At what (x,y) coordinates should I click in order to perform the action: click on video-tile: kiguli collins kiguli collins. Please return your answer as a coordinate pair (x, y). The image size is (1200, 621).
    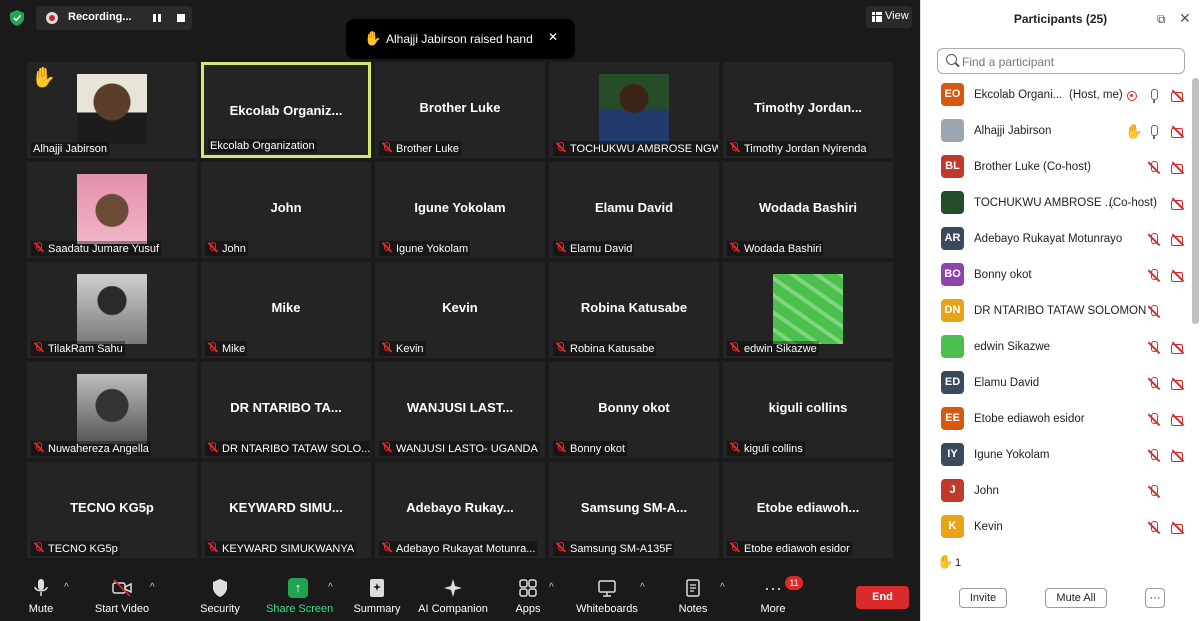
    Looking at the image, I should click on (808, 410).